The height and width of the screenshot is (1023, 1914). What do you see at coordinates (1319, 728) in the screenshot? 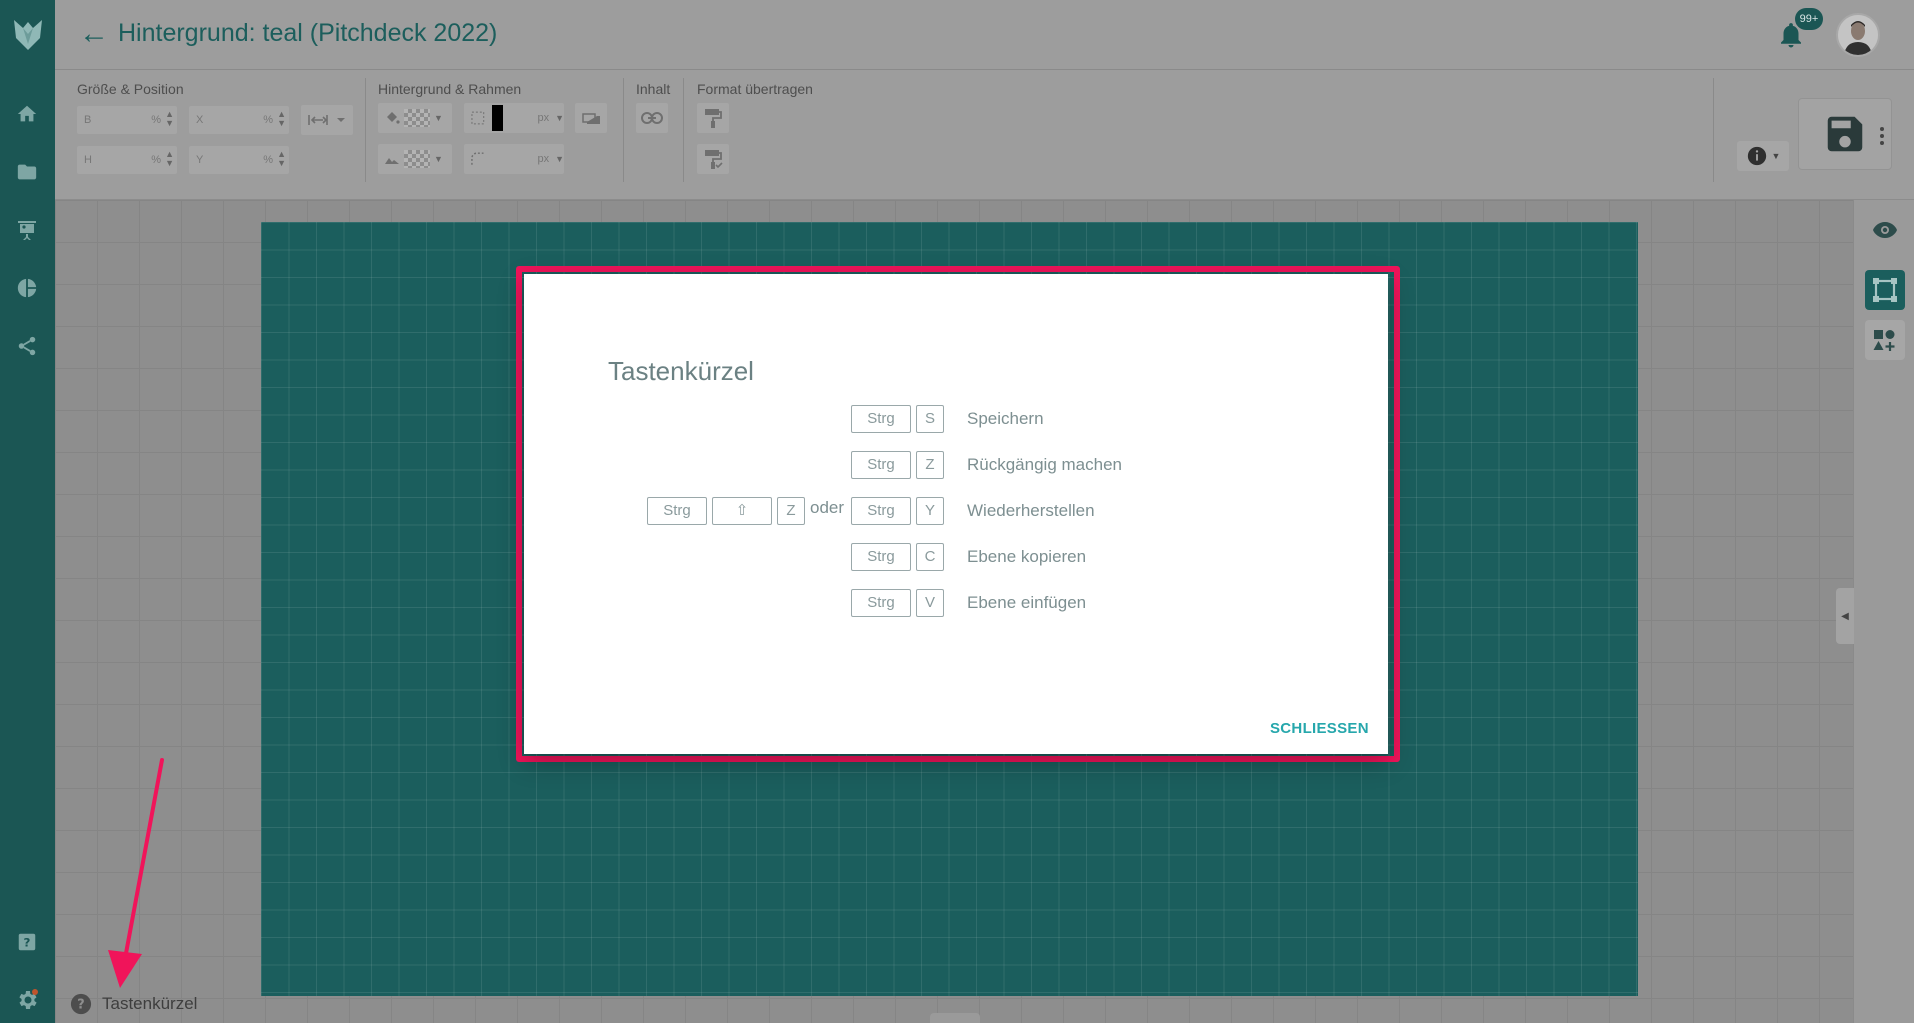
I see `close-button: SCHLIESSEN` at bounding box center [1319, 728].